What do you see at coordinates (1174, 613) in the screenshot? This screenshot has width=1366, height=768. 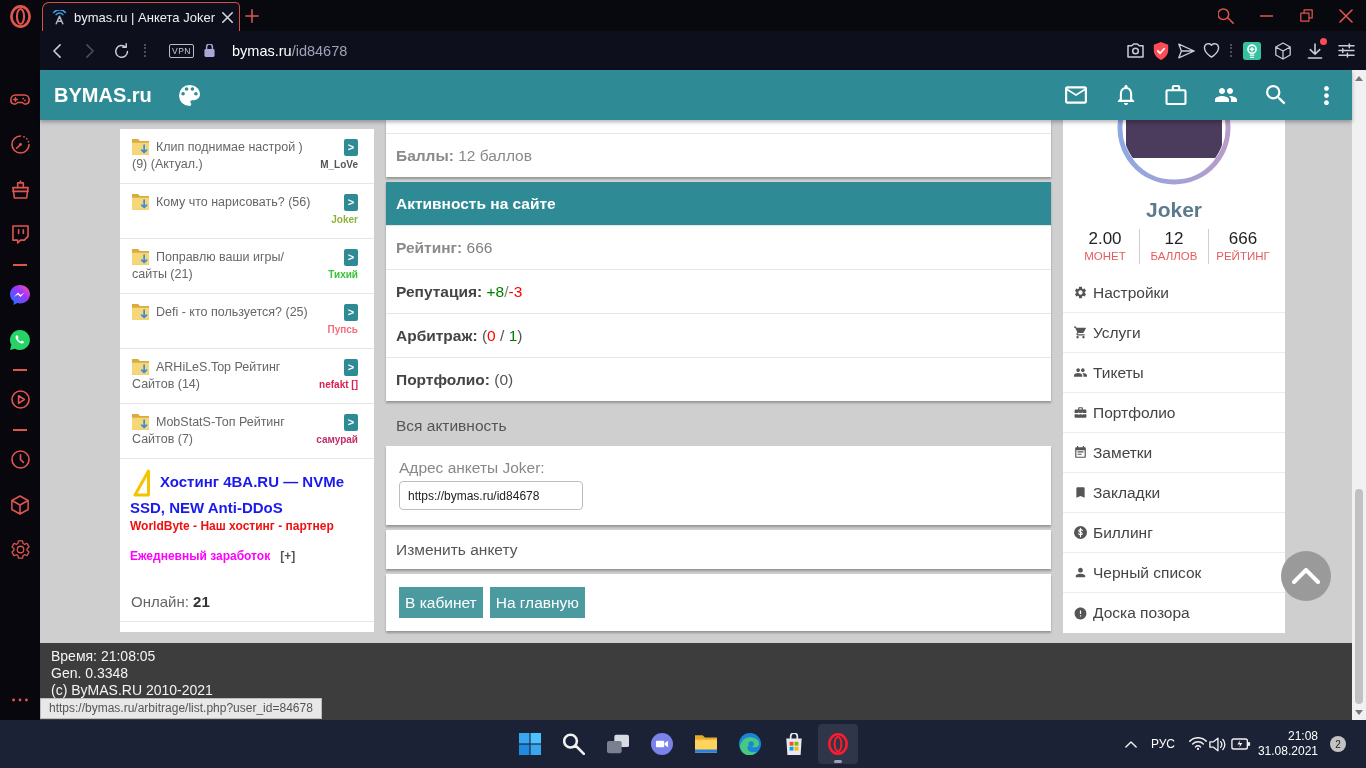 I see `menu-item: Доска позора` at bounding box center [1174, 613].